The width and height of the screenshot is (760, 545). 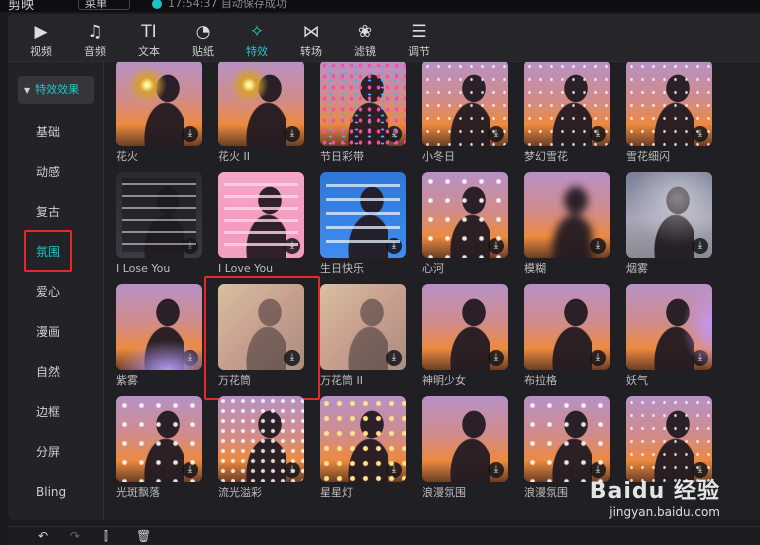 I want to click on effect-card: ⤓ 梦幻雪花, so click(x=567, y=112).